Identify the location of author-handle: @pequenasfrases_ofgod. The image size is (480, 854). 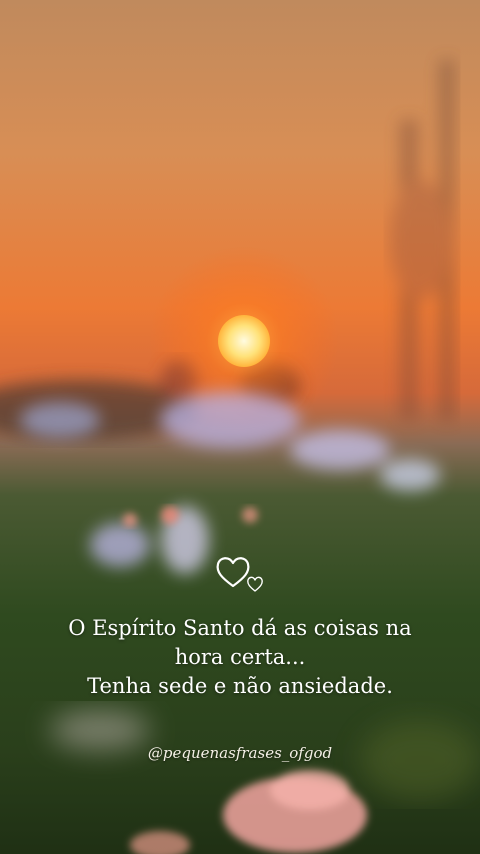
(240, 753).